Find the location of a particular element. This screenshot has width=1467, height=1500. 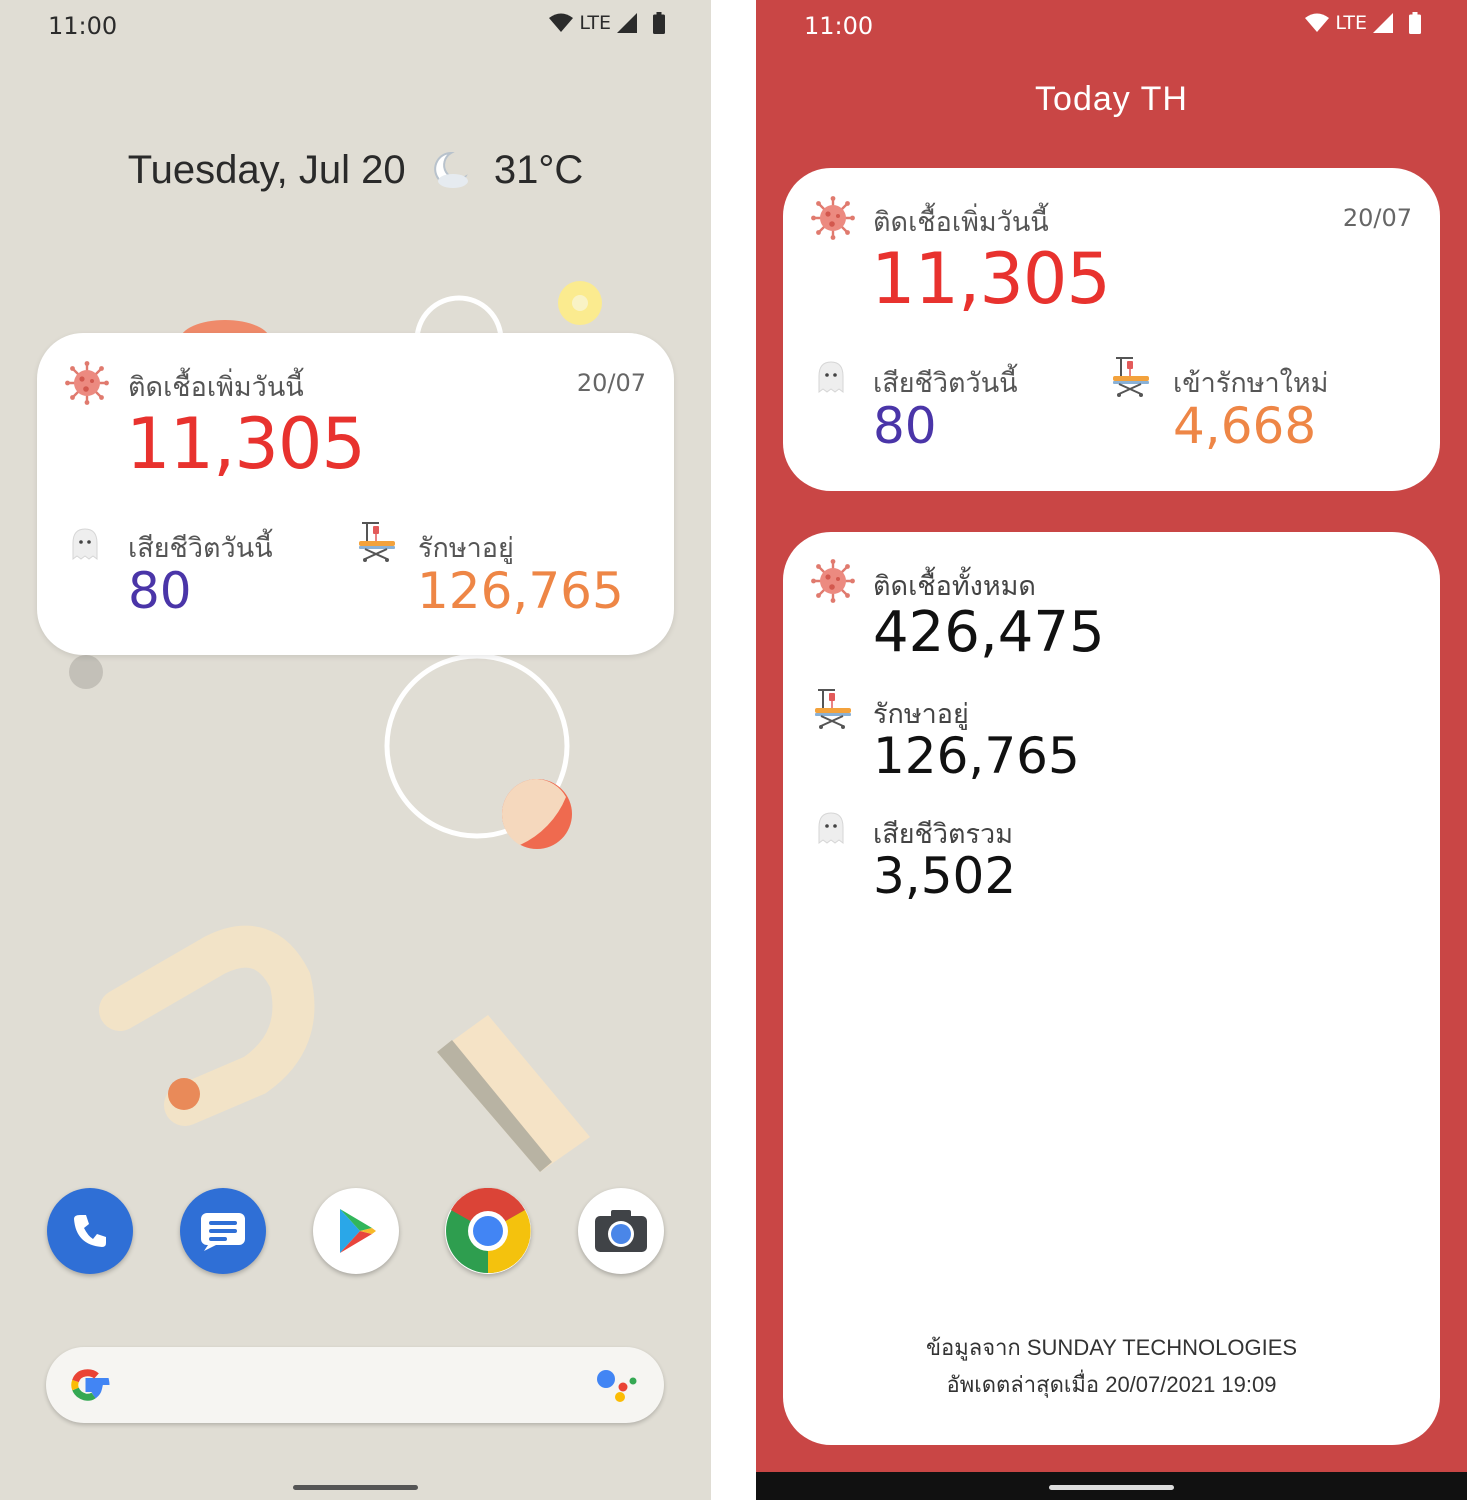

network-type: LTE is located at coordinates (1351, 23).